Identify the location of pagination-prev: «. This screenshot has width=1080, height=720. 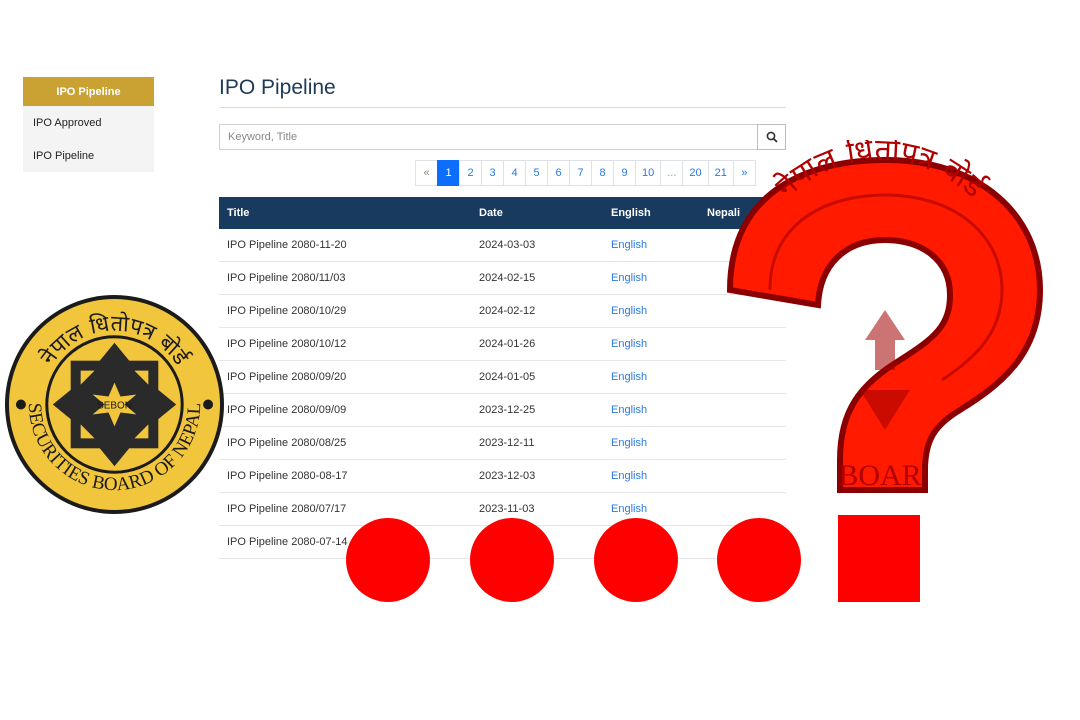
(426, 173).